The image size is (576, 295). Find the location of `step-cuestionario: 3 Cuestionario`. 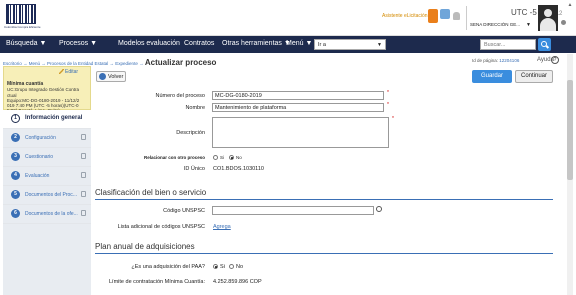

step-cuestionario: 3 Cuestionario is located at coordinates (47, 157).